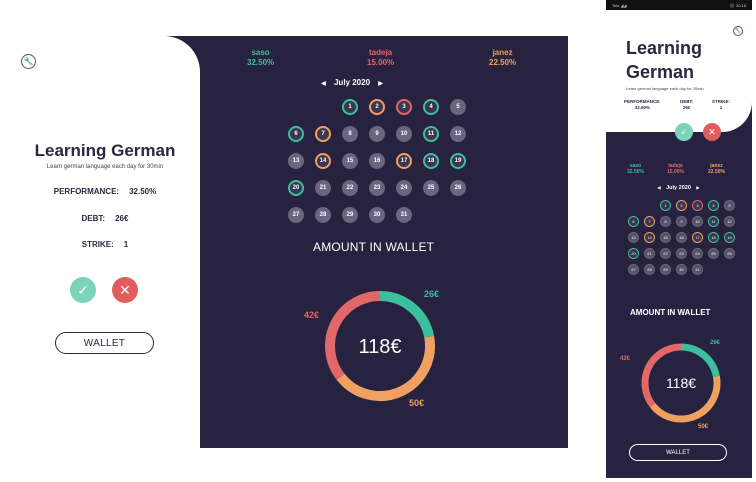 The height and width of the screenshot is (482, 756). I want to click on wallet-donut-chart: 118€, so click(681, 383).